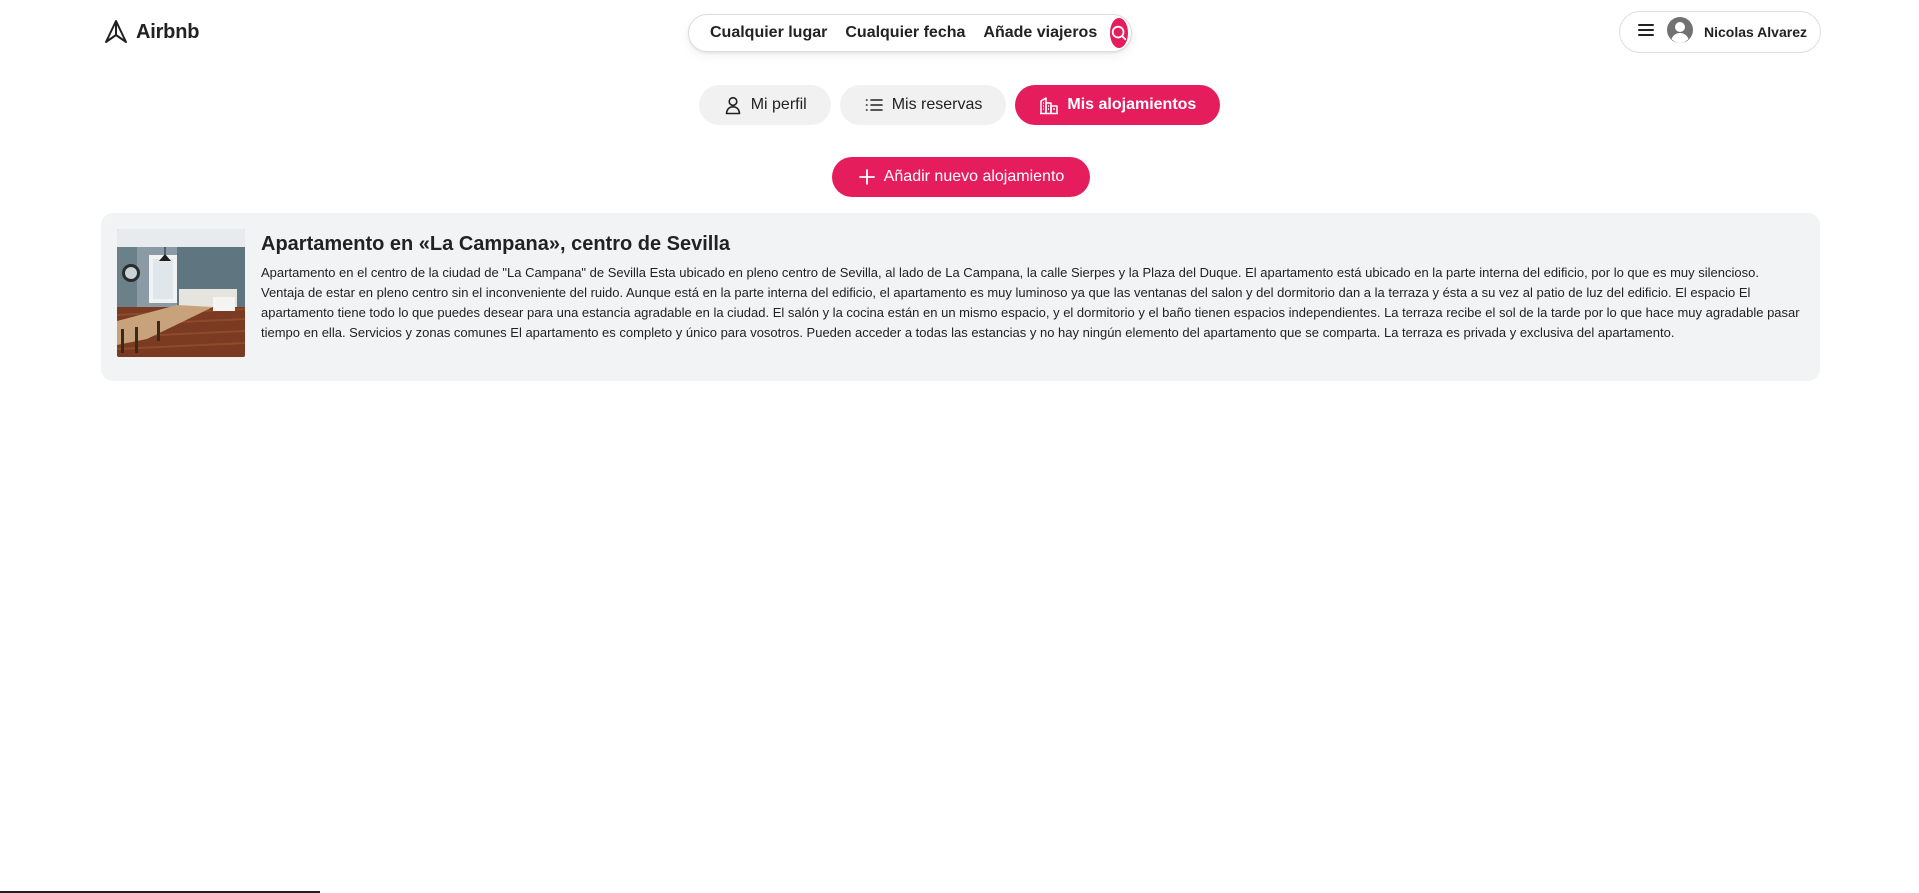 Image resolution: width=1919 pixels, height=893 pixels. I want to click on tab-label: Mis alojamientos, so click(1132, 104).